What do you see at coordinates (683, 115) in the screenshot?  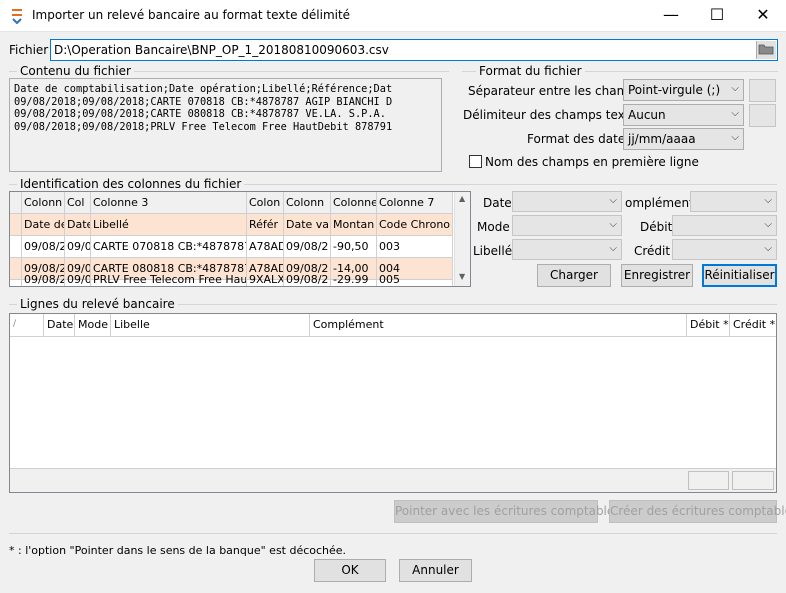 I see `delimiter-select: Aucun ⌵` at bounding box center [683, 115].